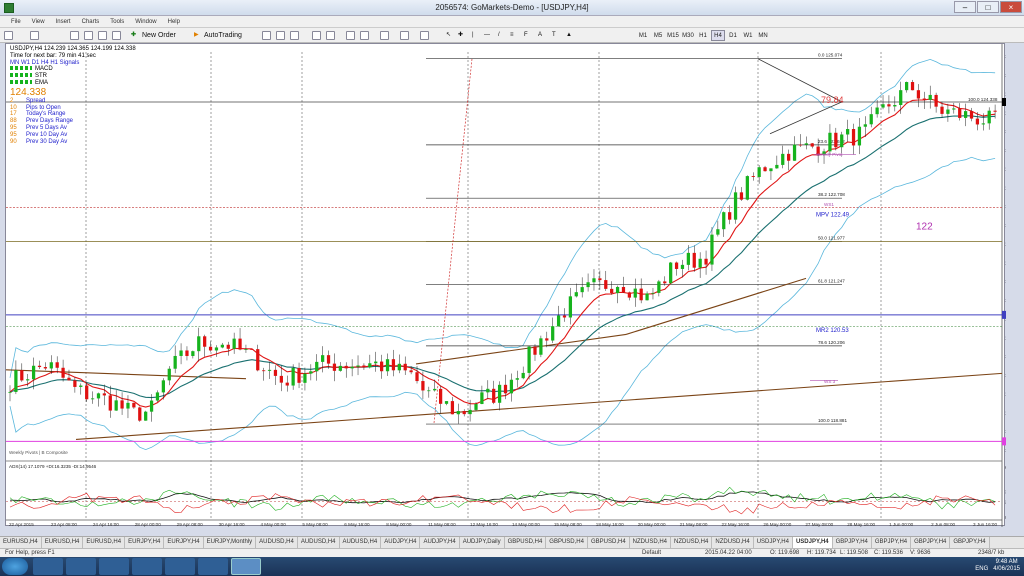  What do you see at coordinates (74, 35) in the screenshot?
I see `market-watch-icon` at bounding box center [74, 35].